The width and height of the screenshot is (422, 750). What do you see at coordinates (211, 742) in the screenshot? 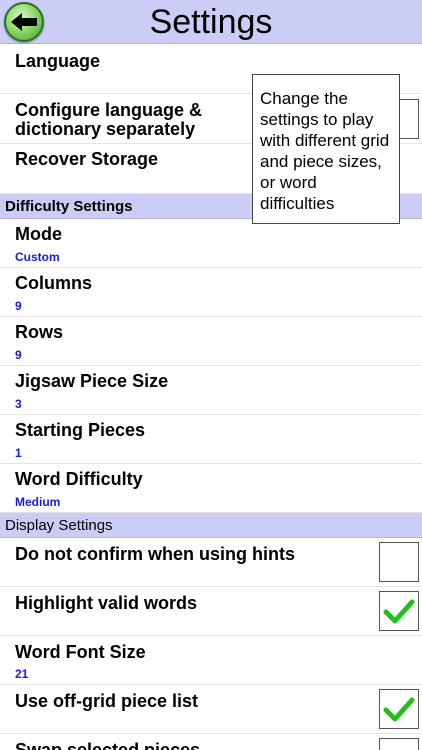
I see `swap-pieces-row: Swap selected pieces` at bounding box center [211, 742].